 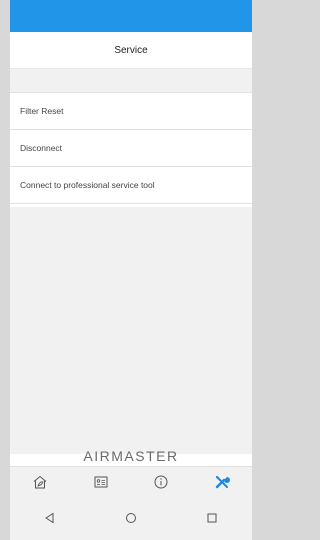 I want to click on tab-info, so click(x=161, y=482).